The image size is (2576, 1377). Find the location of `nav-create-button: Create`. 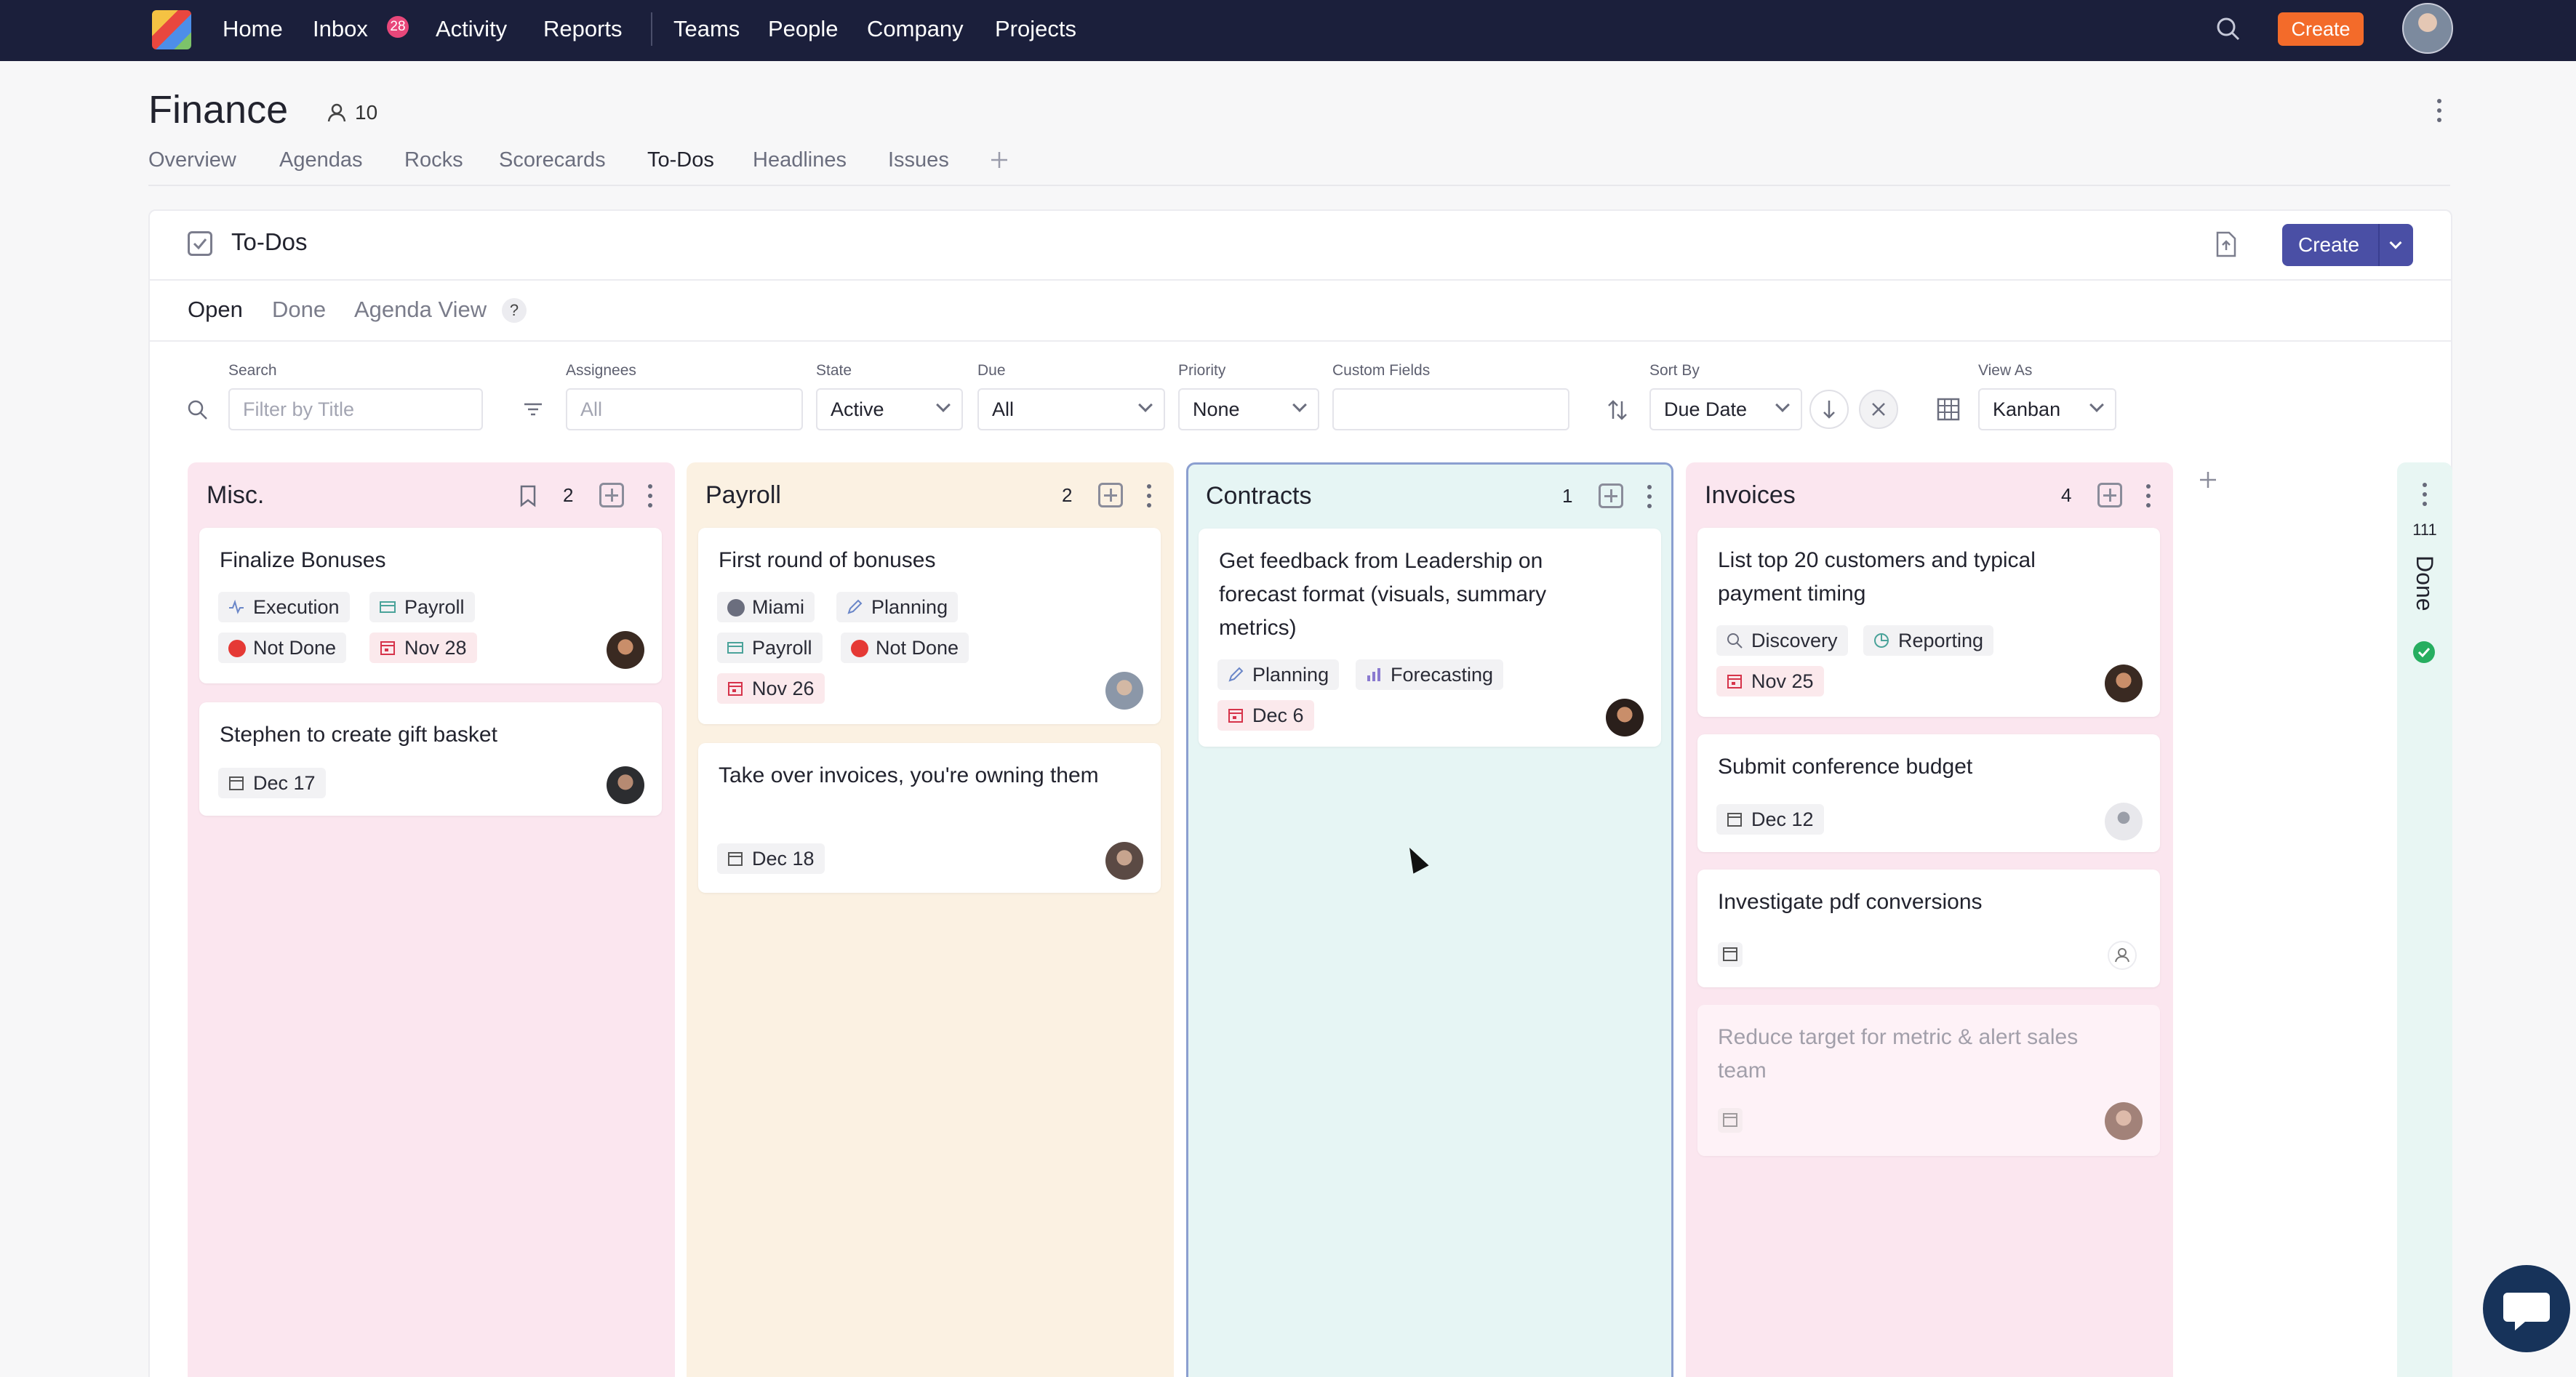

nav-create-button: Create is located at coordinates (2321, 29).